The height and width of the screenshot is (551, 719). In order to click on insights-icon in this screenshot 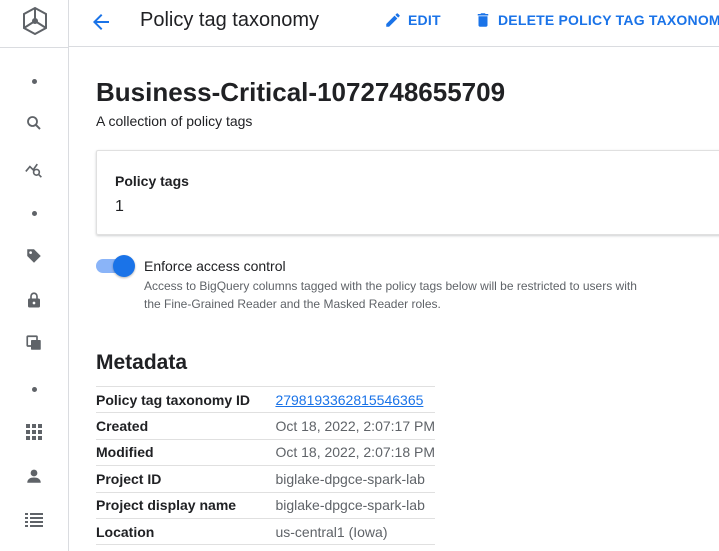, I will do `click(34, 169)`.